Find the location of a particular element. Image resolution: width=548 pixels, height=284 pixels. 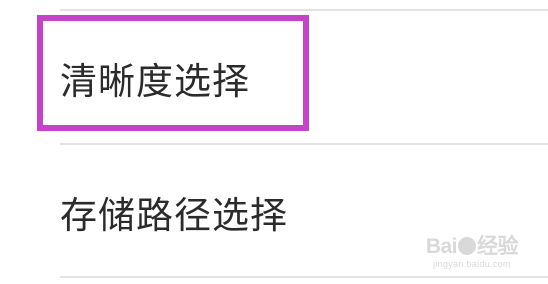

settings-item-label: 存储路径选择 is located at coordinates (174, 215).